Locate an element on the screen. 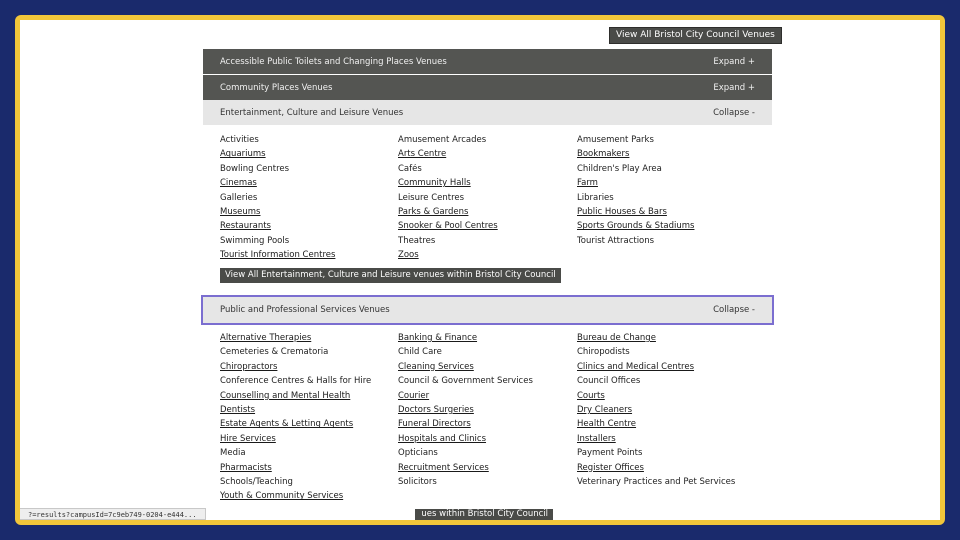  venue-category-link: Arts Centre is located at coordinates (487, 156).